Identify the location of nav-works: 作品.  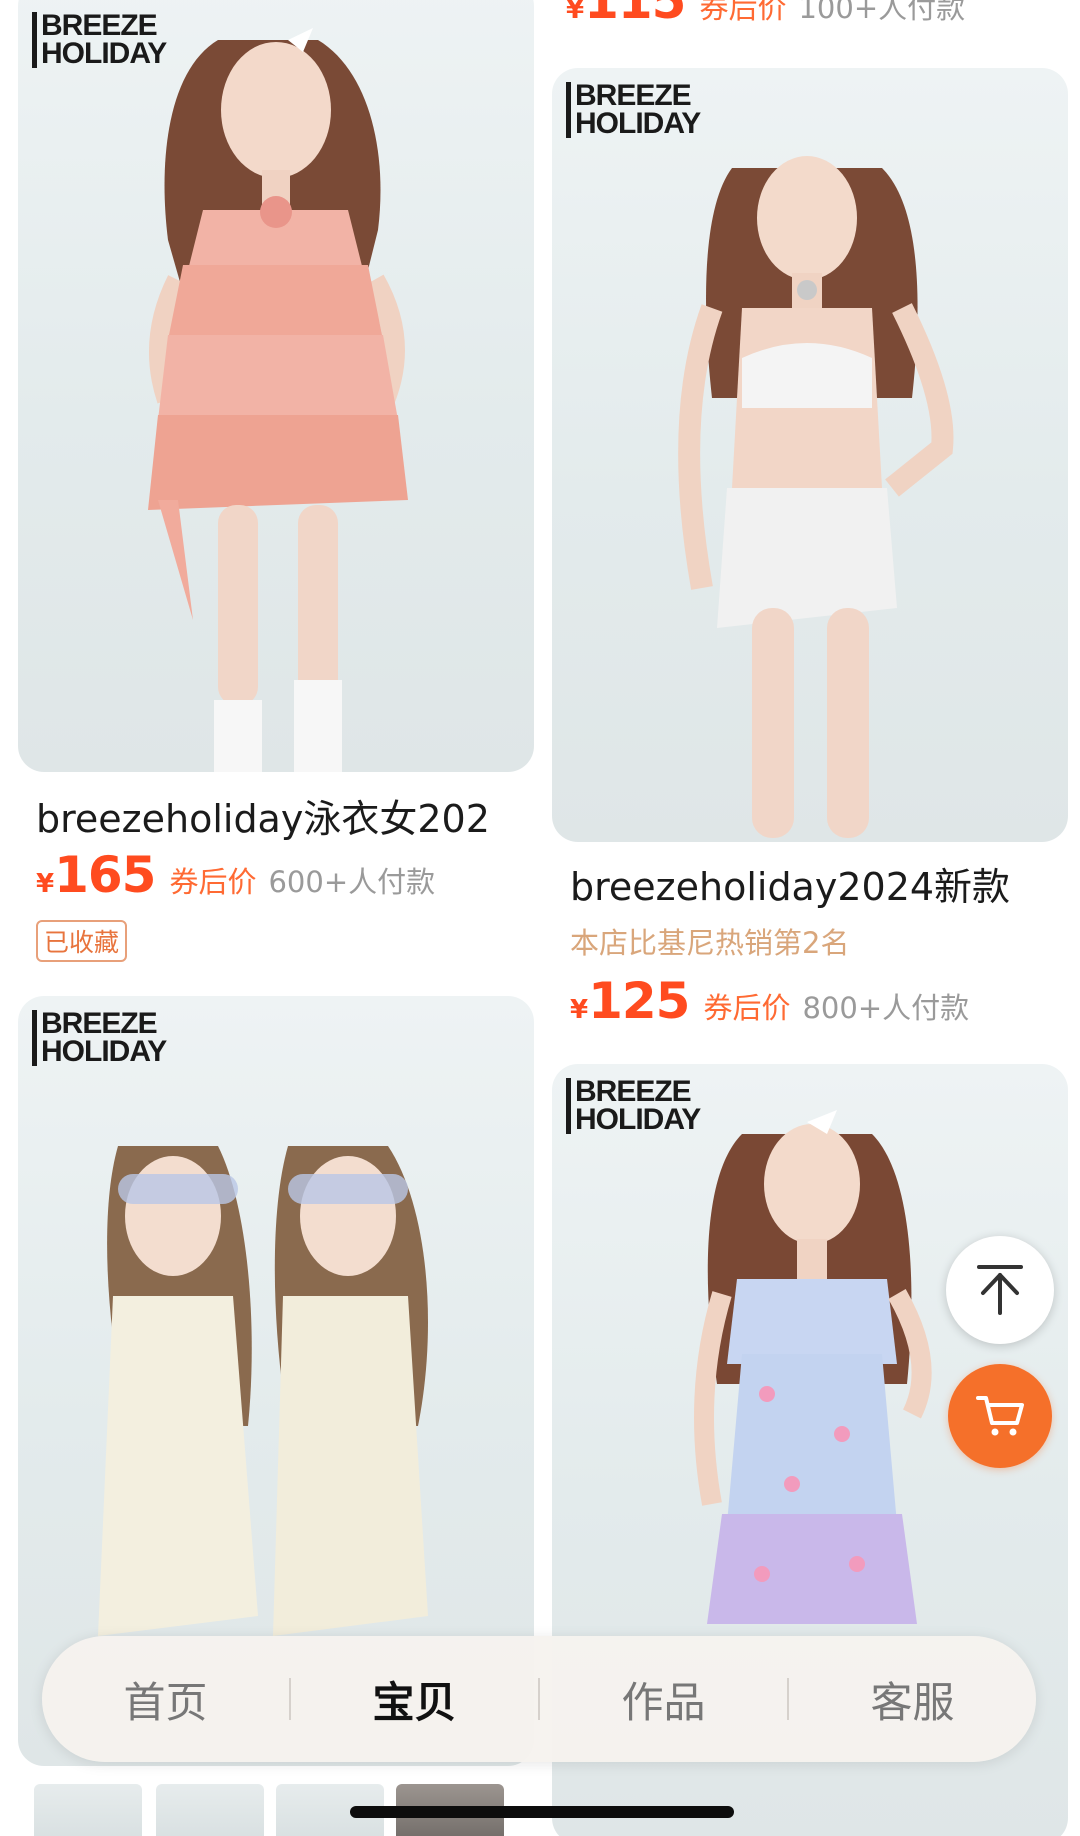
(663, 1699).